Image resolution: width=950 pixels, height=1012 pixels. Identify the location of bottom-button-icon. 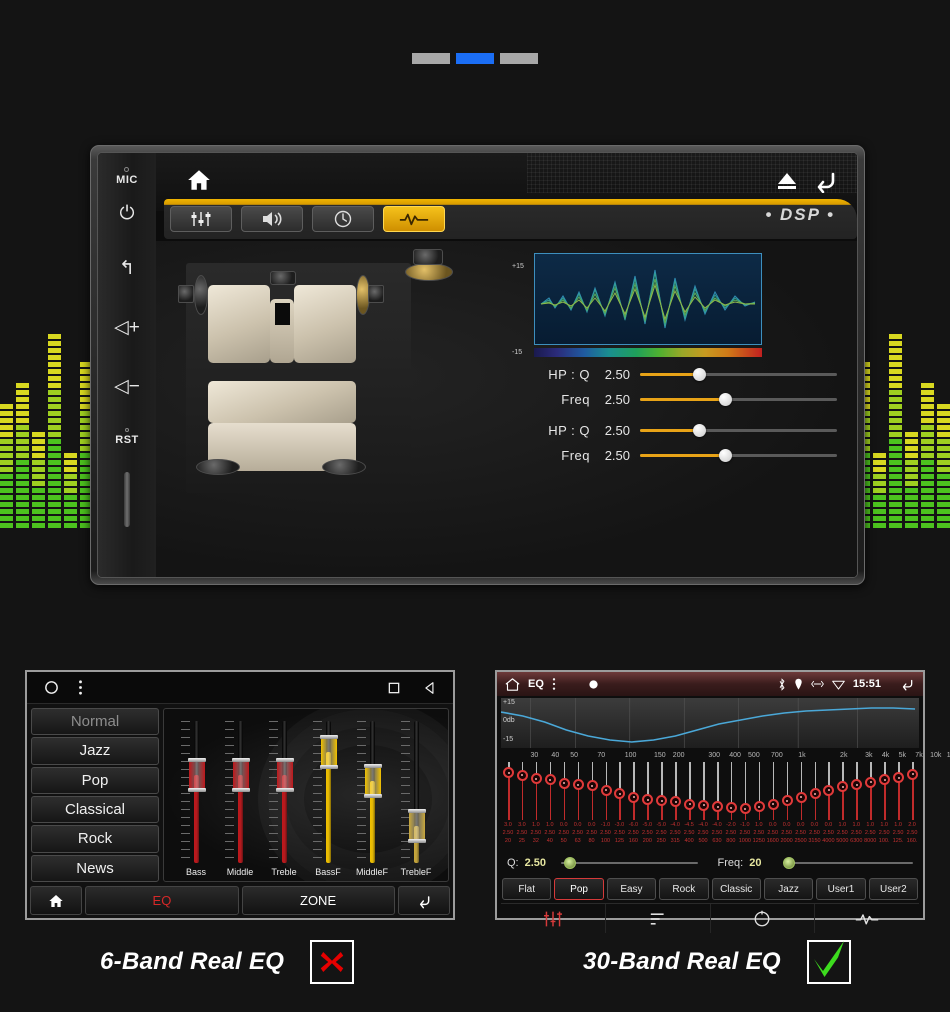
(423, 900).